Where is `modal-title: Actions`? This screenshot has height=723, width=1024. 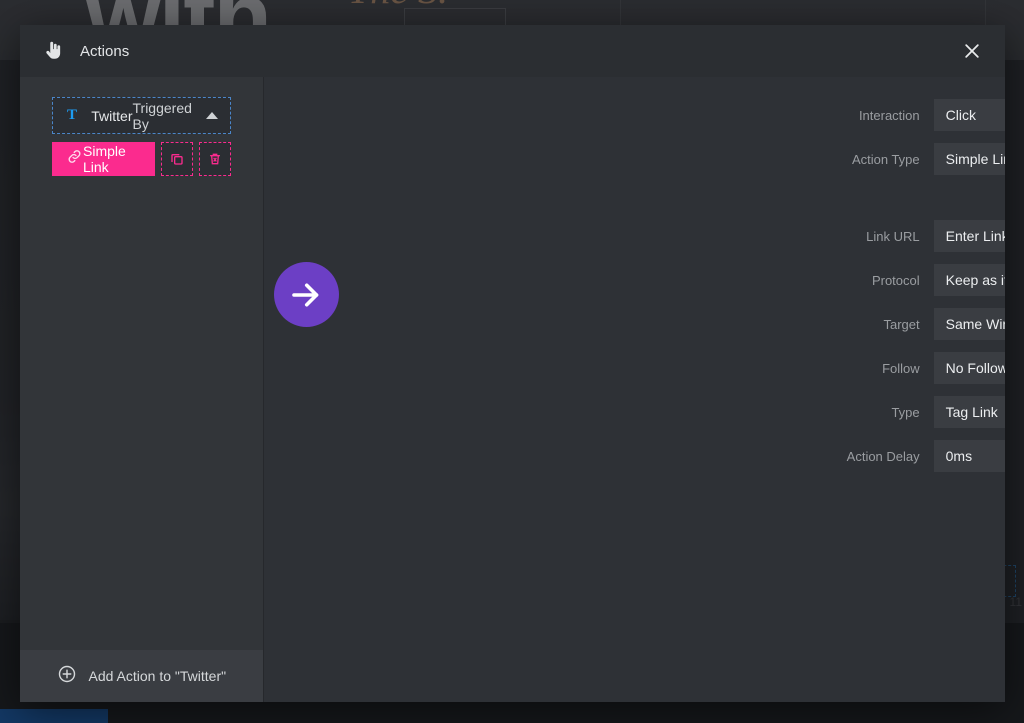 modal-title: Actions is located at coordinates (105, 51).